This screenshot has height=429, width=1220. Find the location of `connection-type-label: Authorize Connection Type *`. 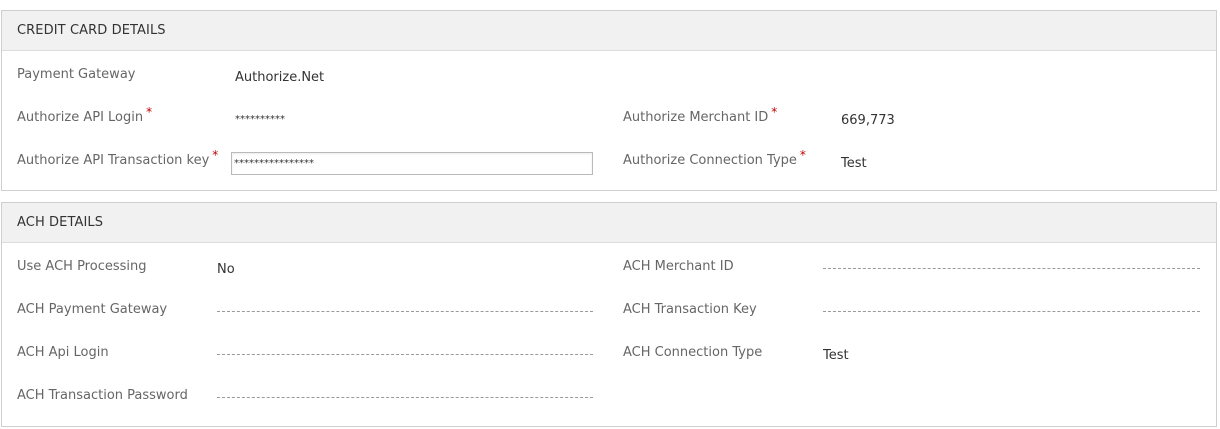

connection-type-label: Authorize Connection Type * is located at coordinates (714, 158).